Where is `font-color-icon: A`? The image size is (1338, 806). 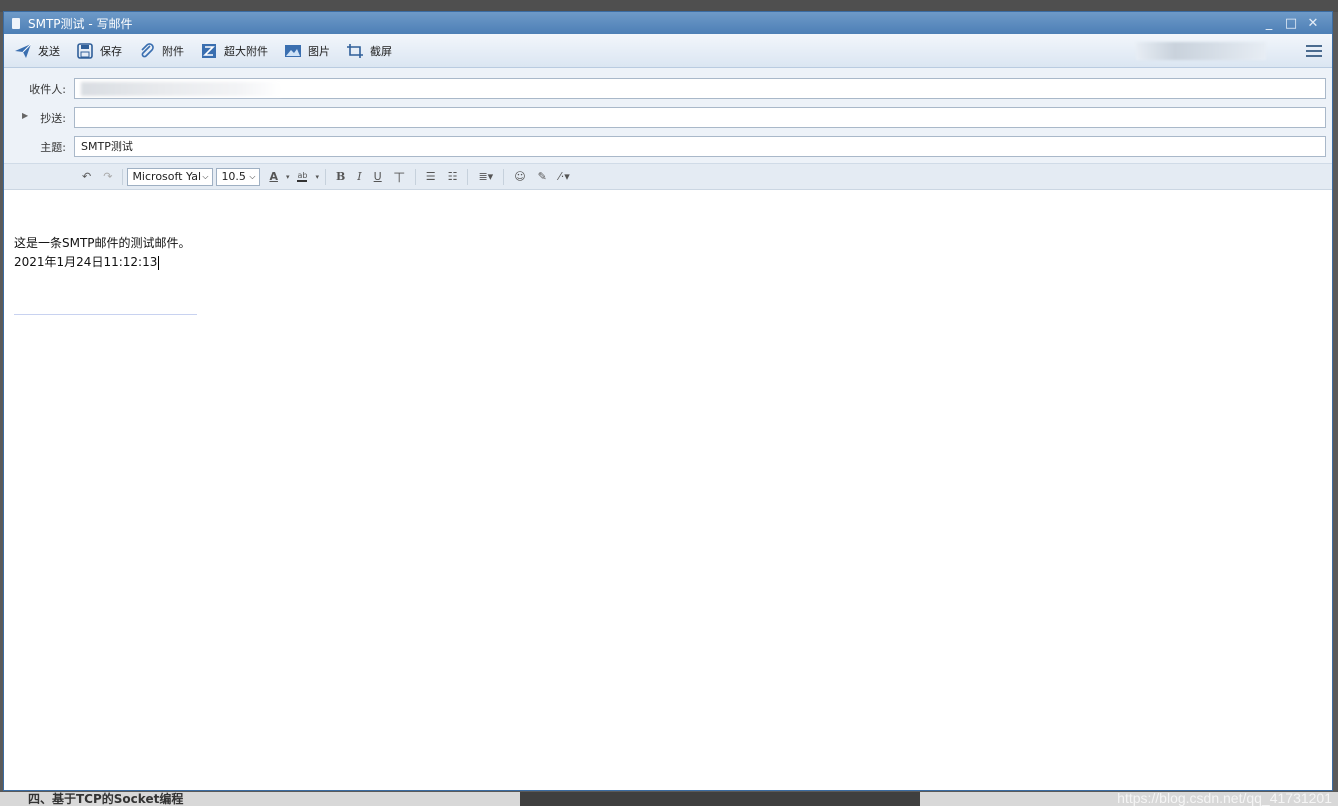
font-color-icon: A is located at coordinates (273, 176).